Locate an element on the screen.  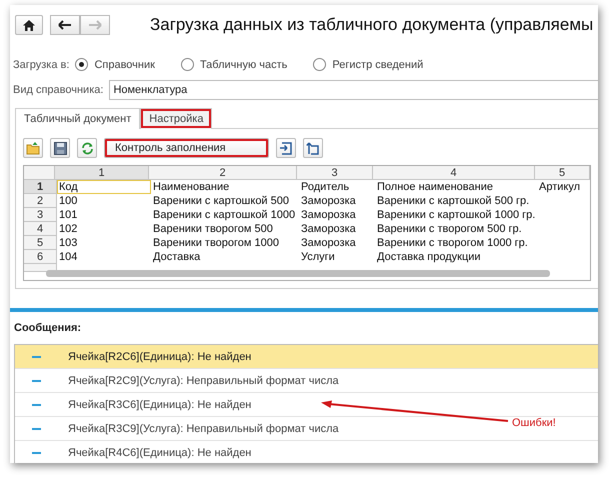
open-folder-button is located at coordinates (33, 148).